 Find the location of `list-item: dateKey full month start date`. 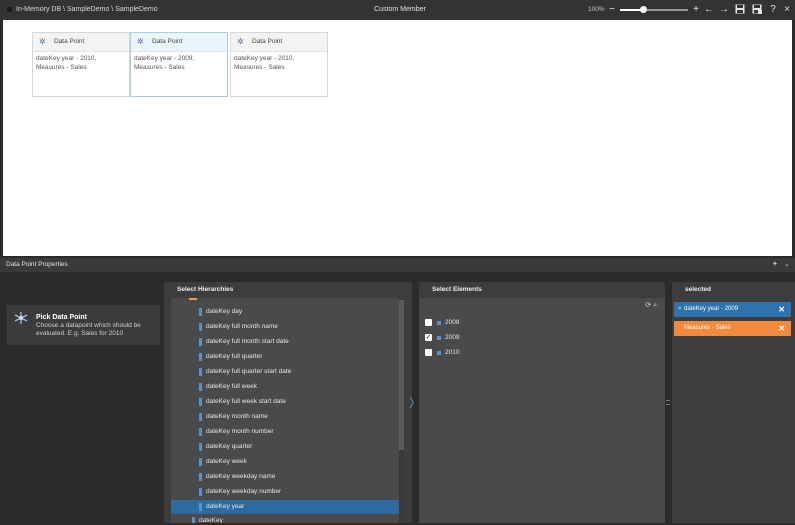

list-item: dateKey full month start date is located at coordinates (285, 342).